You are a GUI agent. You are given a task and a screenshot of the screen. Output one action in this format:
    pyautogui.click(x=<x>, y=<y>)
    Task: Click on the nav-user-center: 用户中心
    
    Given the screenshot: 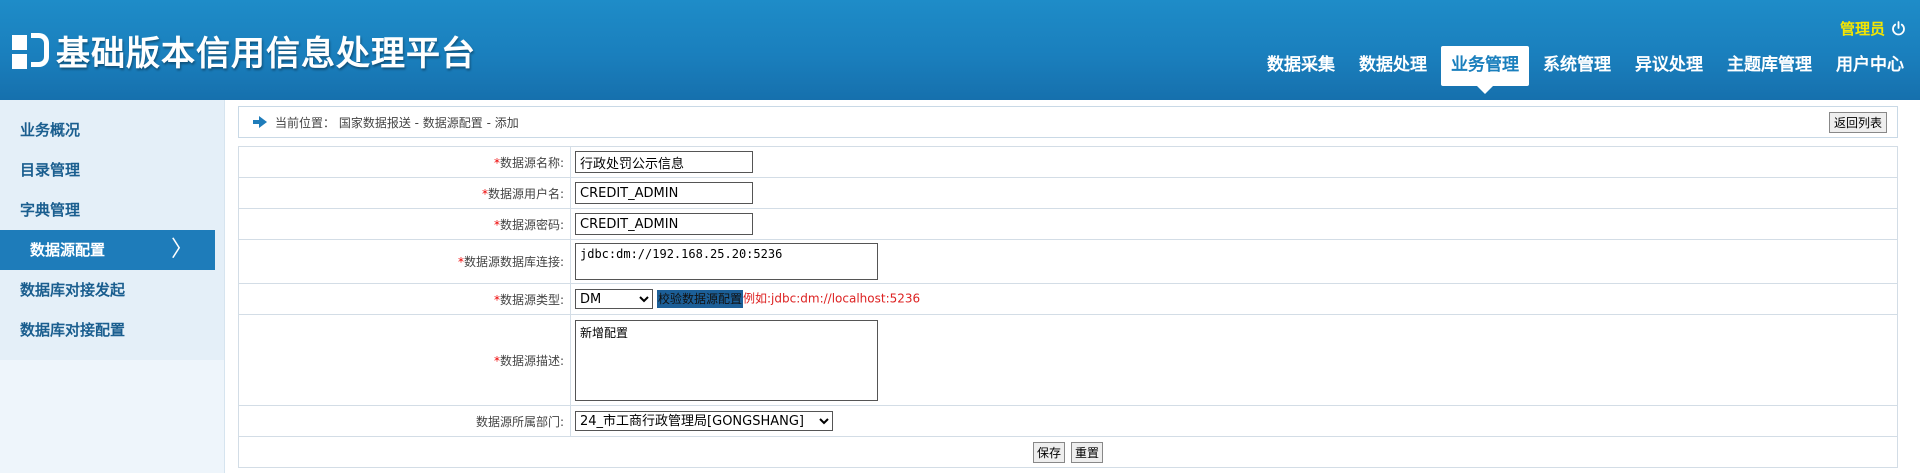 What is the action you would take?
    pyautogui.click(x=1870, y=66)
    